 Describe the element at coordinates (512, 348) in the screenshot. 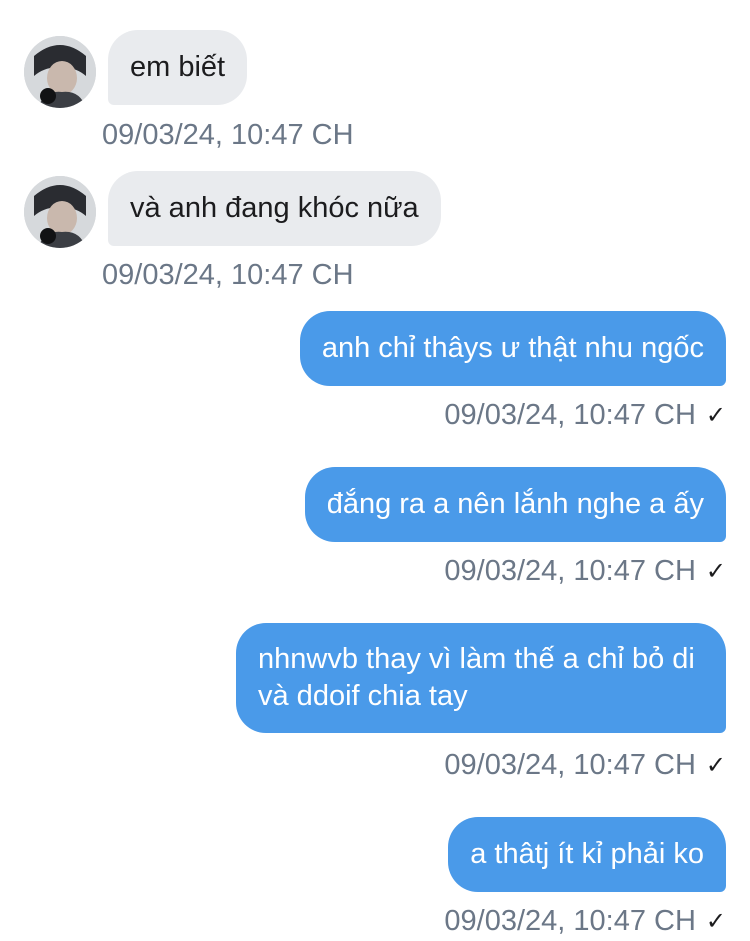

I see `message-bubble-outgoing: anh chỉ thâys ư thật nhu ngốc` at that location.